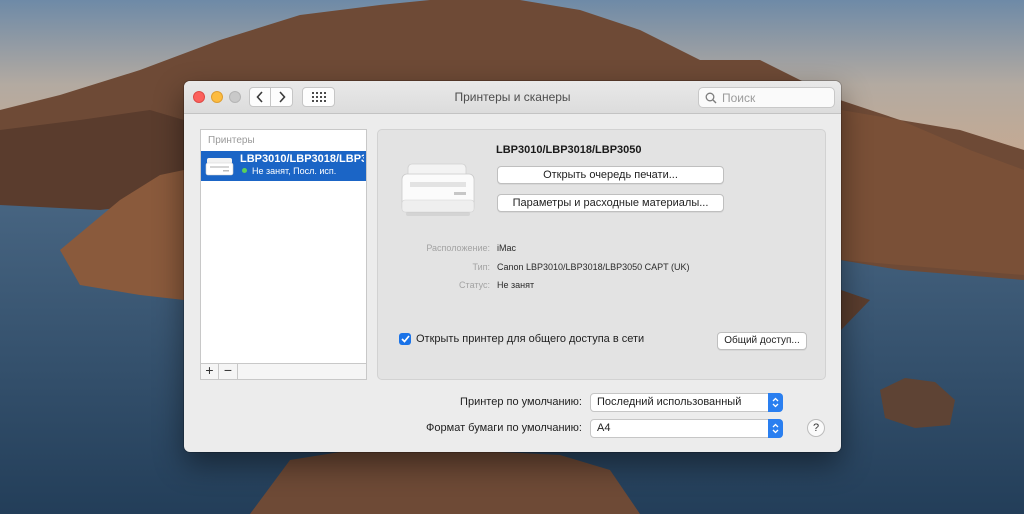 Image resolution: width=1024 pixels, height=514 pixels. I want to click on checkmark-icon, so click(405, 339).